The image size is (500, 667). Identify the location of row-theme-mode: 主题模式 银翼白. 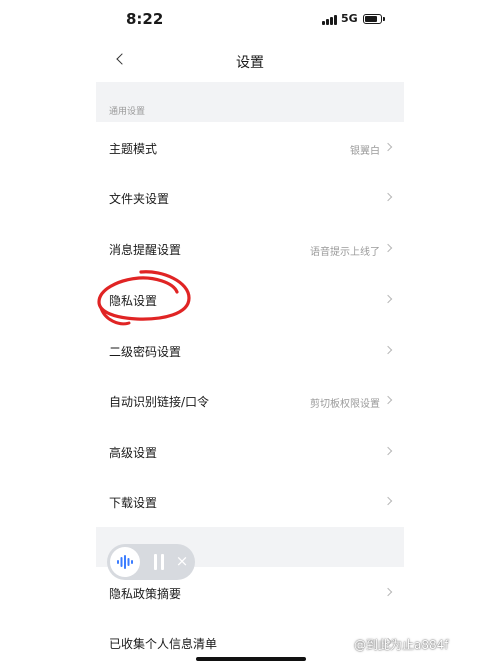
(250, 147).